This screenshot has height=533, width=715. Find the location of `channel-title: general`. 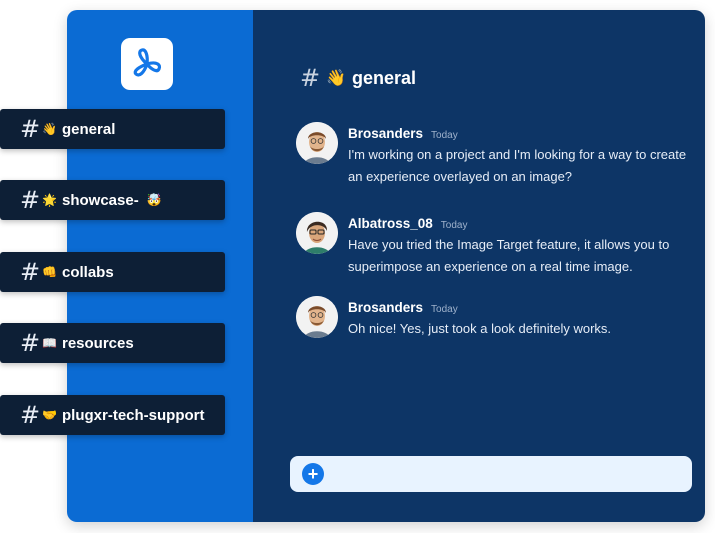

channel-title: general is located at coordinates (384, 77).